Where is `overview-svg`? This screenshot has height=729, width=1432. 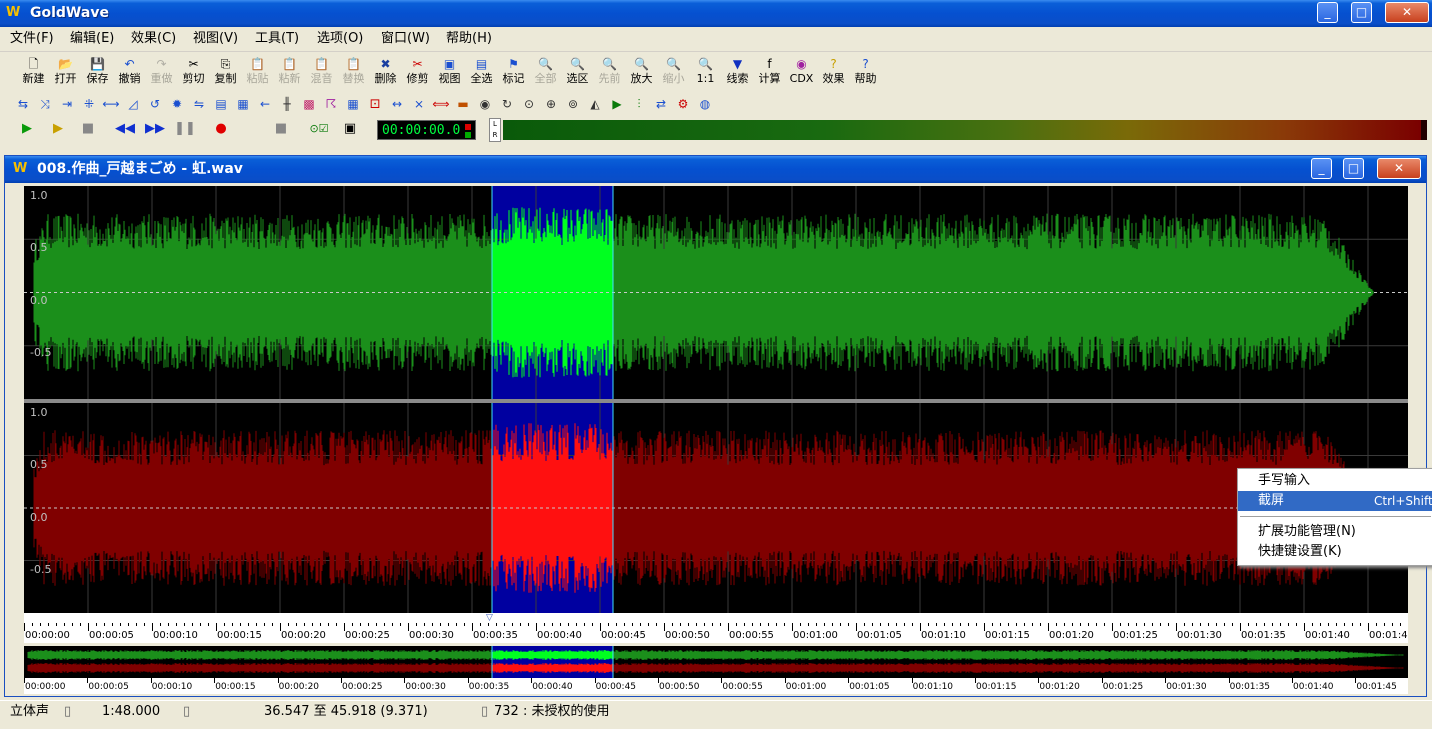 overview-svg is located at coordinates (716, 662).